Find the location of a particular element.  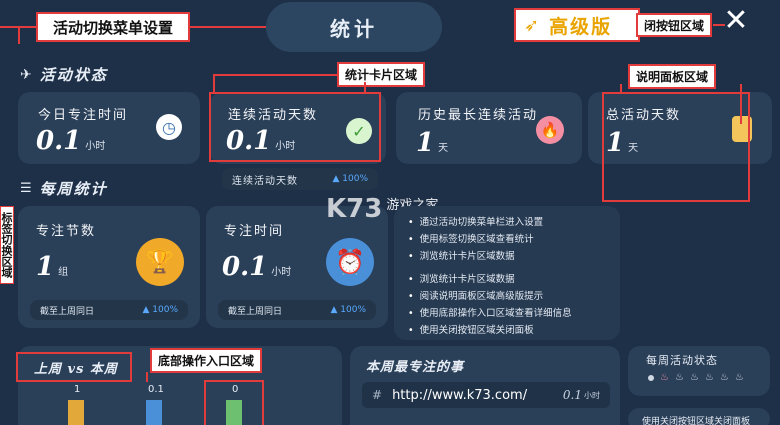

bottom-line is located at coordinates (147, 377).